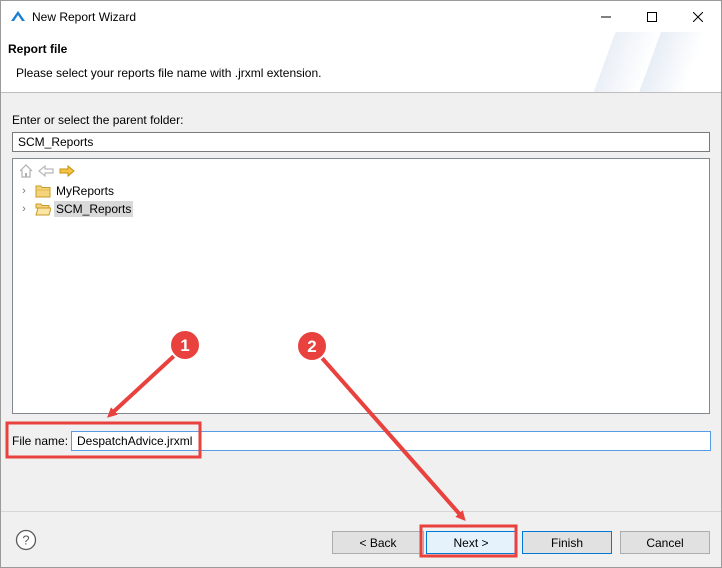  What do you see at coordinates (38, 49) in the screenshot?
I see `page-title: Report file` at bounding box center [38, 49].